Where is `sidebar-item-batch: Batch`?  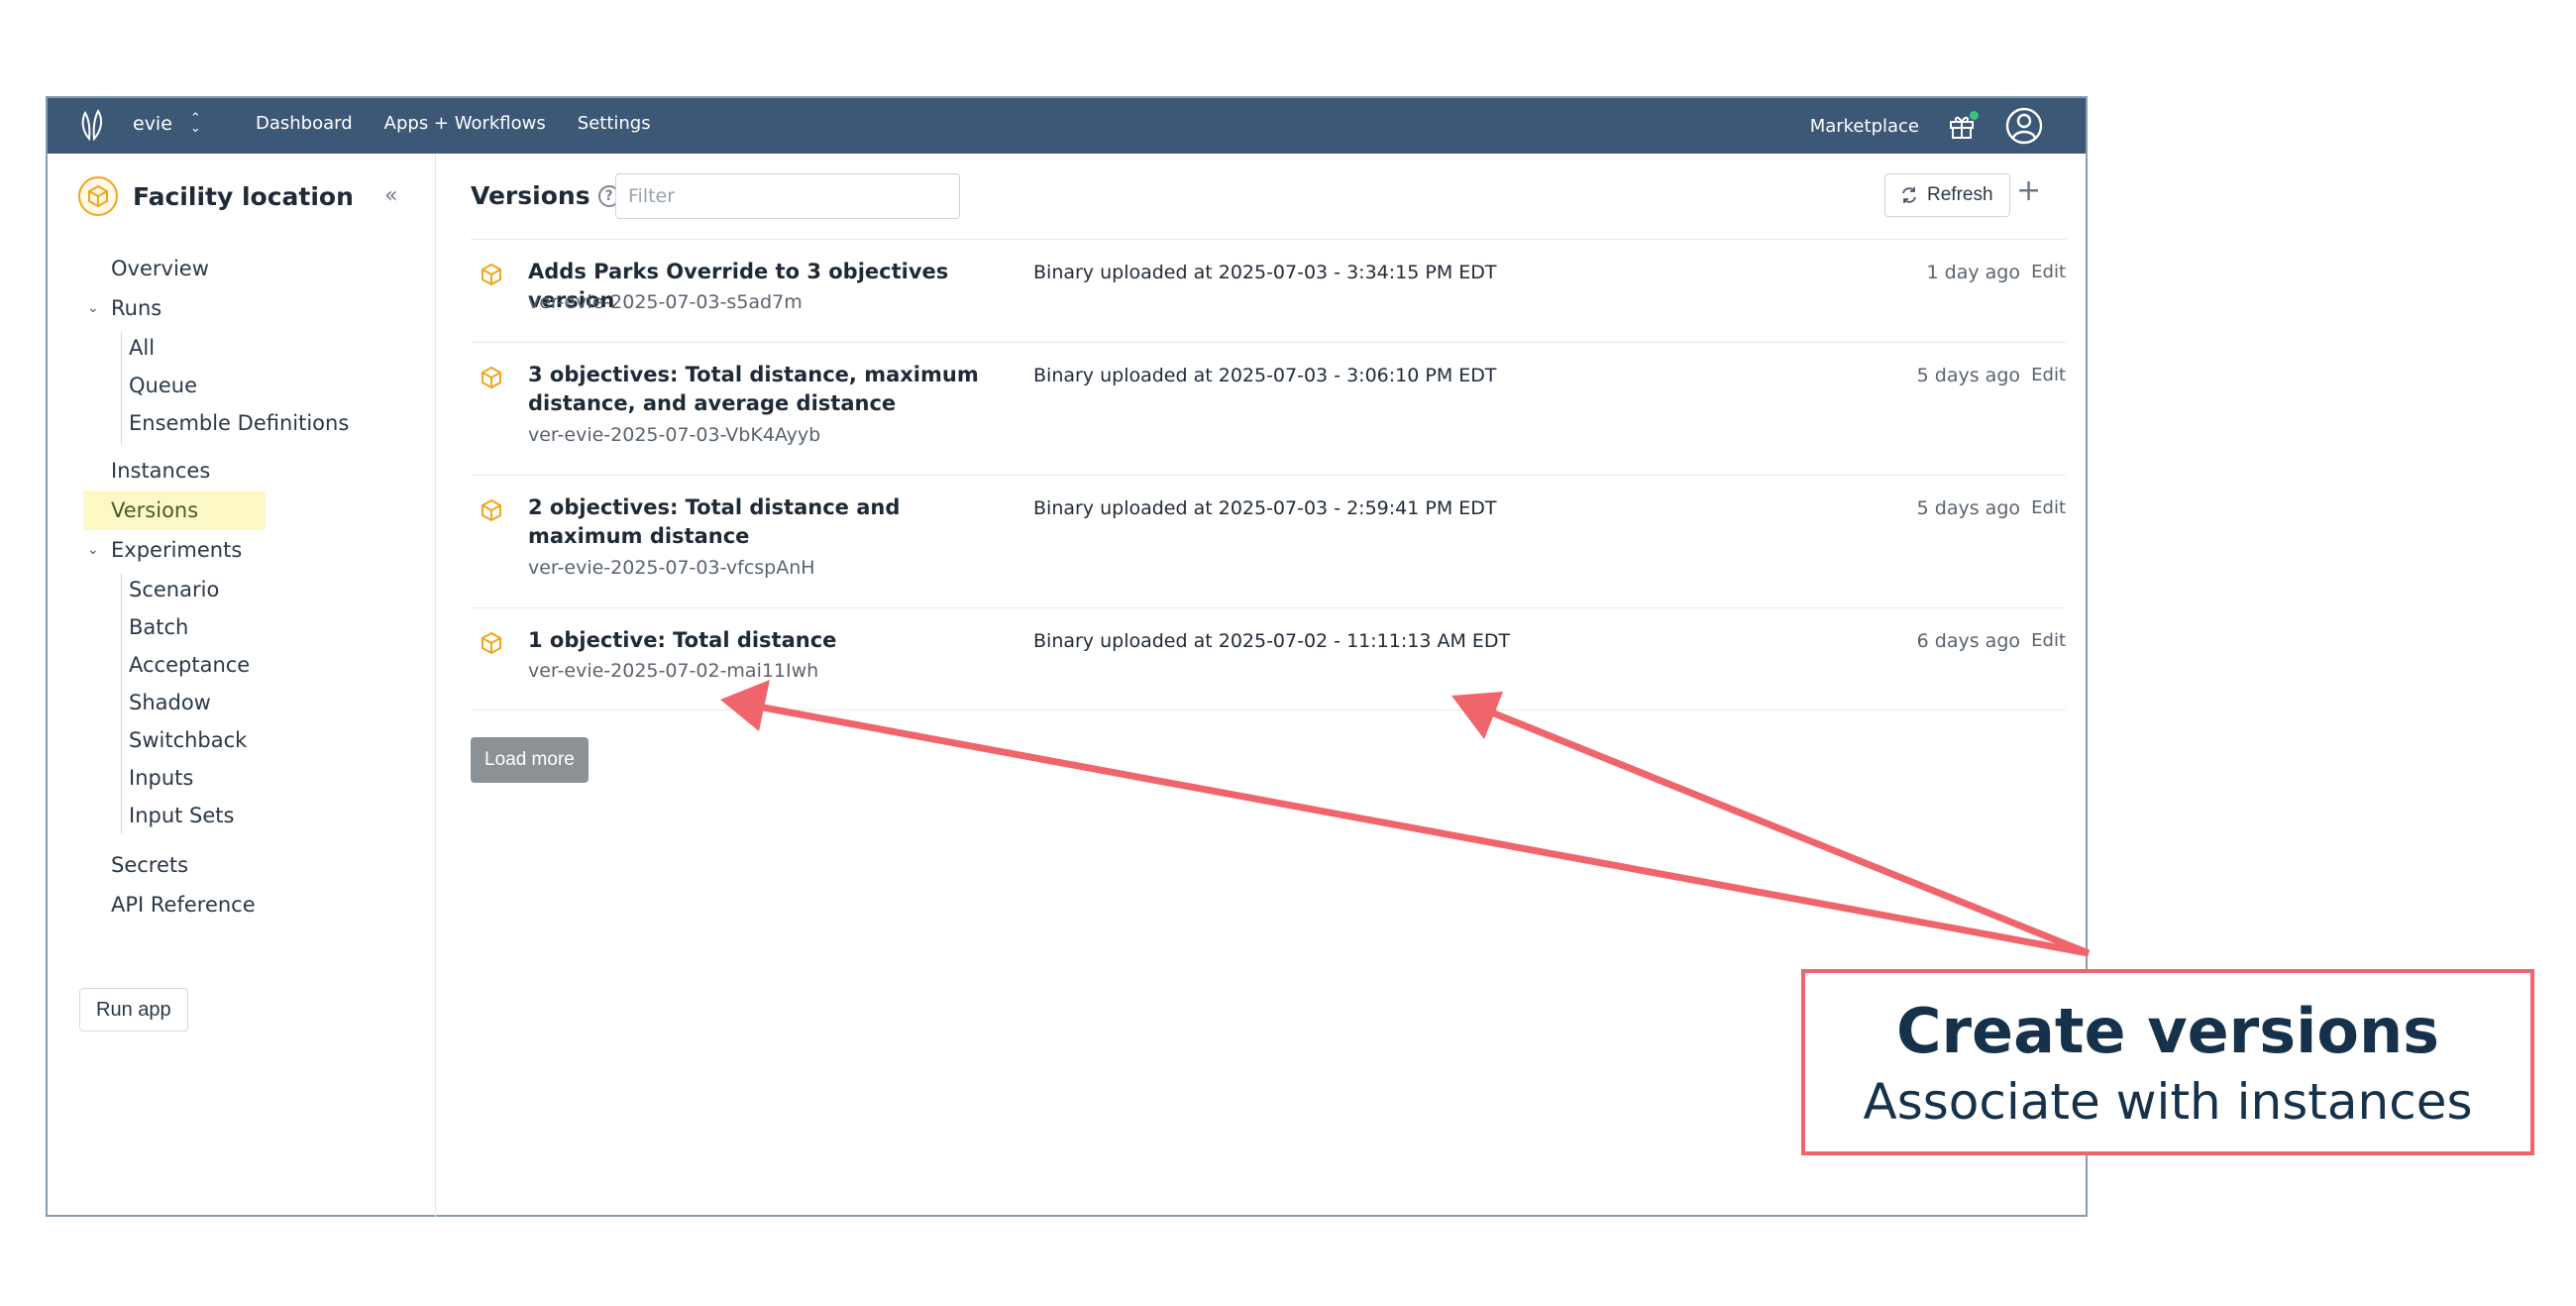
sidebar-item-batch: Batch is located at coordinates (135, 627).